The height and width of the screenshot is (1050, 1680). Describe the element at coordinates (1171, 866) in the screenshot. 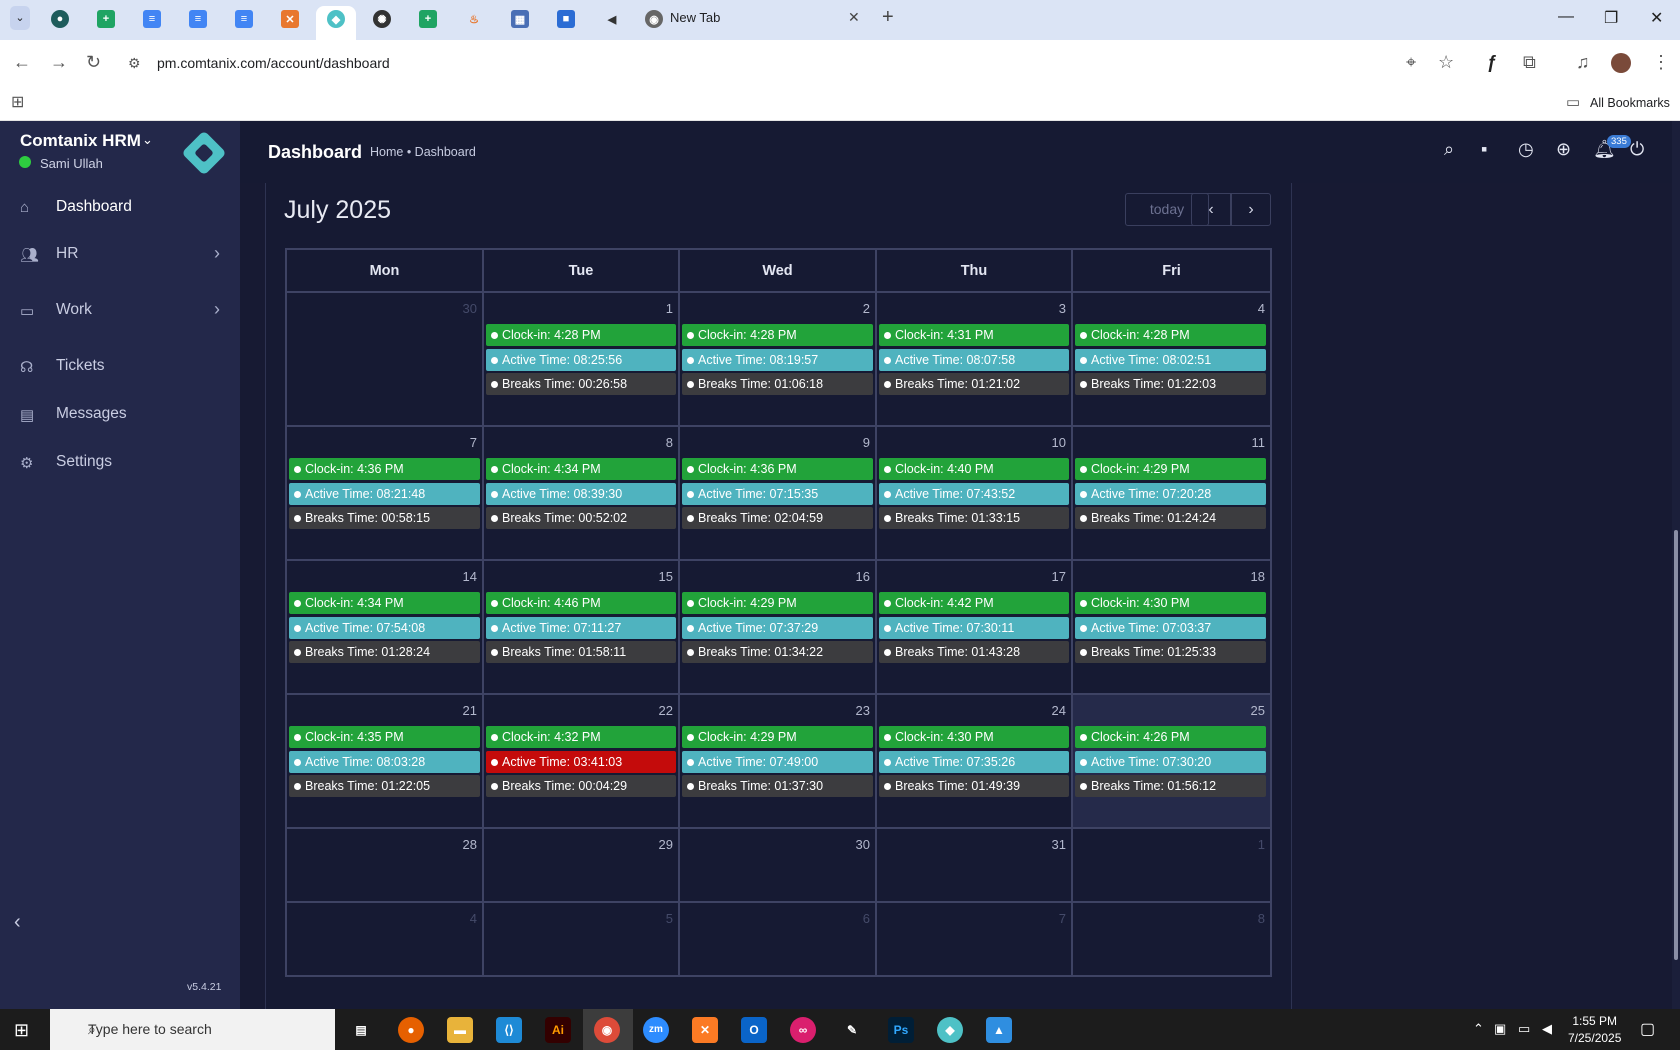

I see `calendar-day-cell: 1` at that location.